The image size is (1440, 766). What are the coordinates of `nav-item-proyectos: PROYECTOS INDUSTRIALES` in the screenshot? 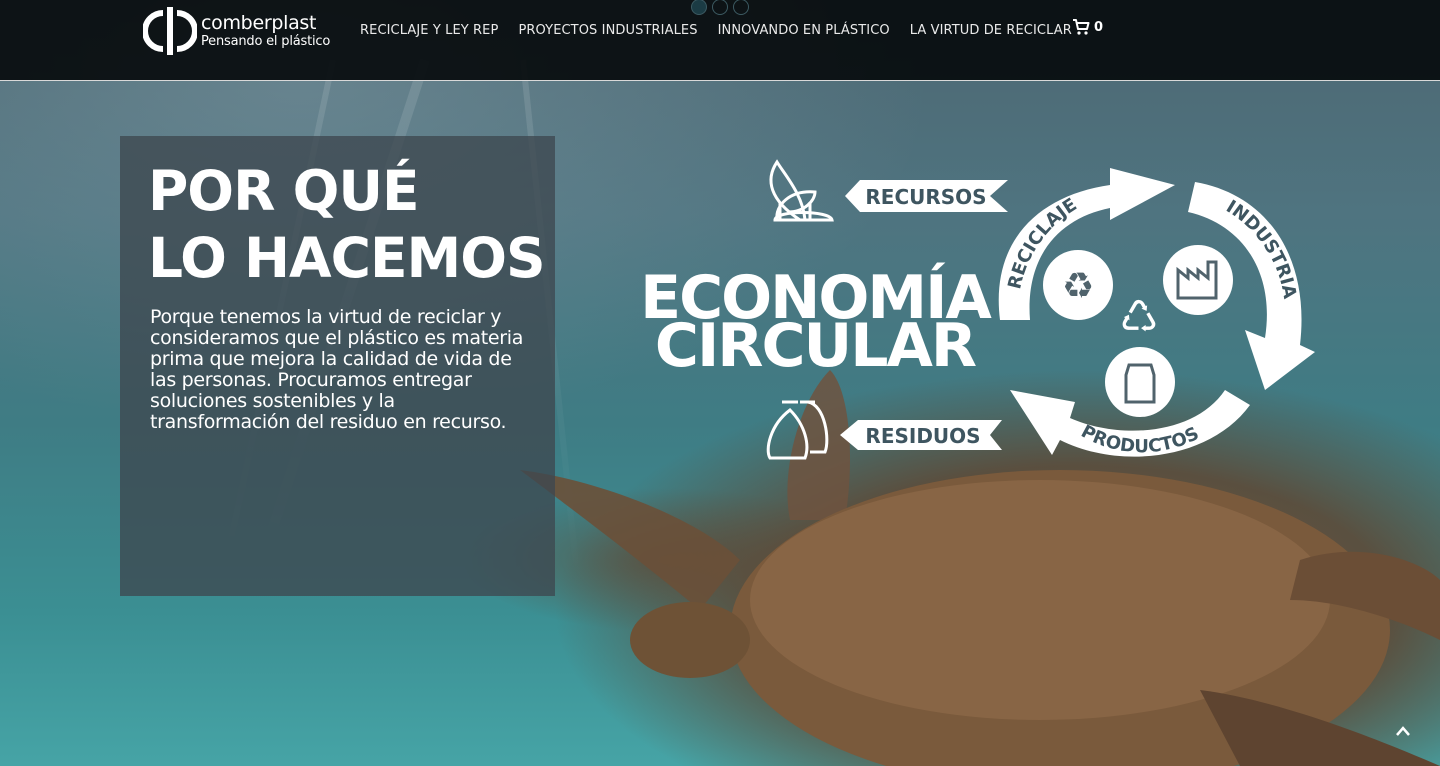 It's located at (607, 30).